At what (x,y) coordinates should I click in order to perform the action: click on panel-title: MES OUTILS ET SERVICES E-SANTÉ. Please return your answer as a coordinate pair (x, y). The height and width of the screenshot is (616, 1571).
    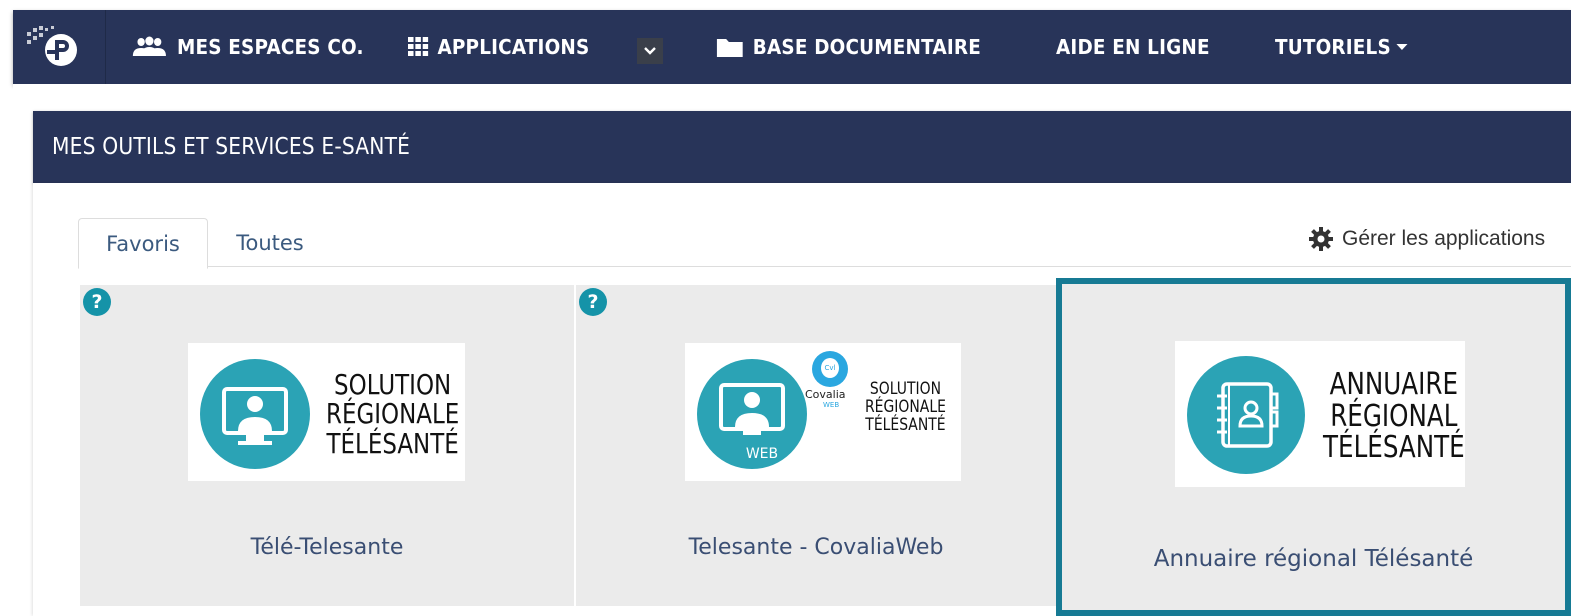
    Looking at the image, I should click on (231, 147).